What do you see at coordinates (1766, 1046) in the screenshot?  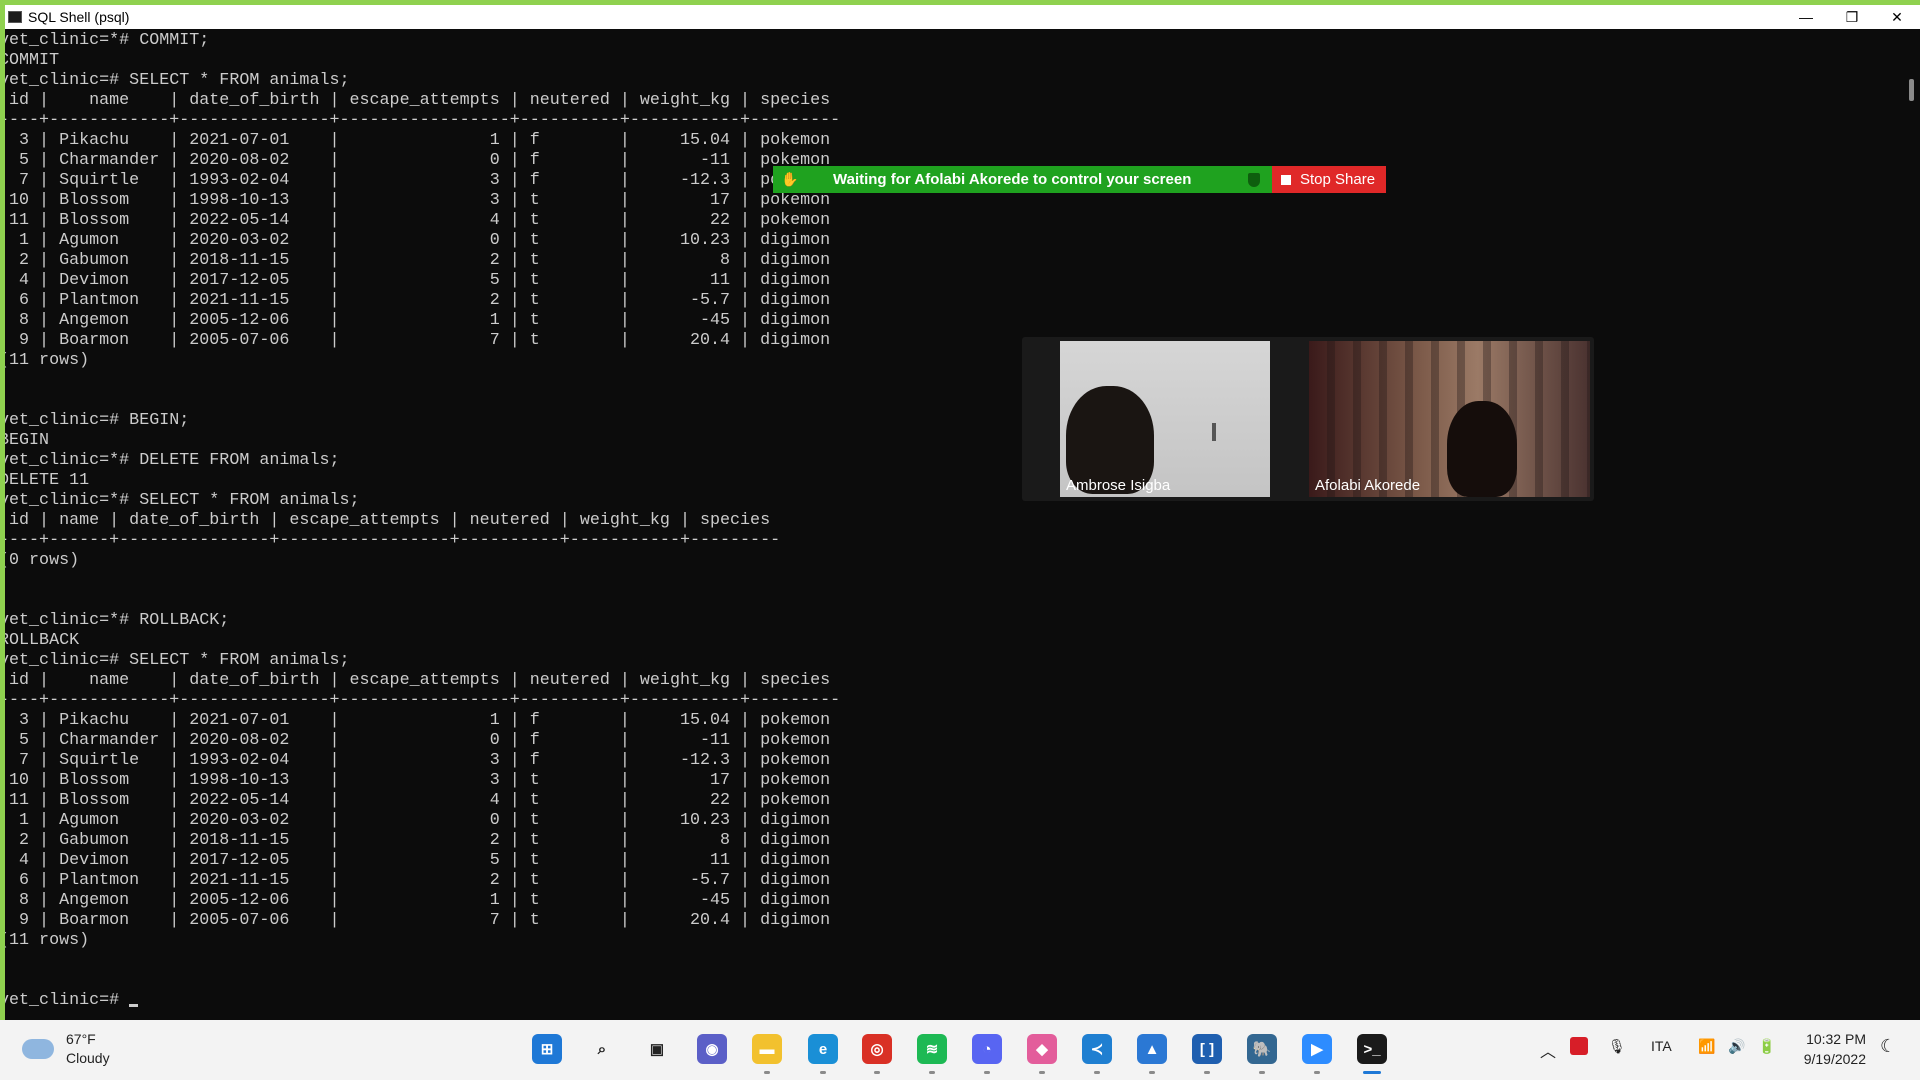 I see `battery-icon: 🔋` at bounding box center [1766, 1046].